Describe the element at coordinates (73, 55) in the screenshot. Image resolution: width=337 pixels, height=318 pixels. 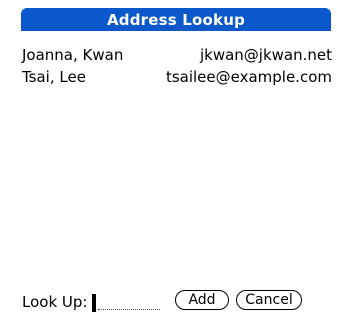
I see `contact-name: Joanna, Kwan` at that location.